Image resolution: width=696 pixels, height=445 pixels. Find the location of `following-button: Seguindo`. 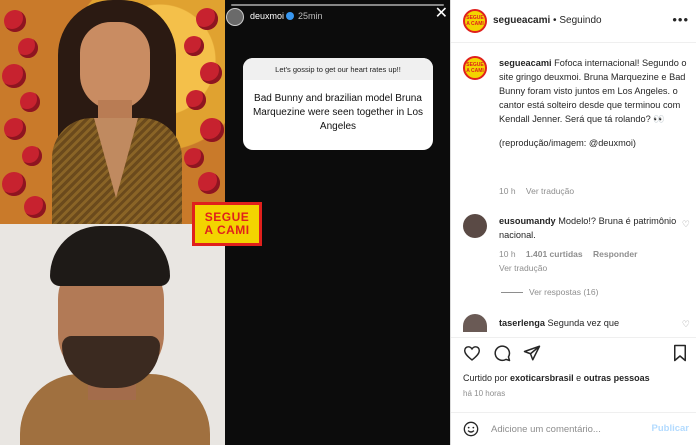

following-button: Seguindo is located at coordinates (580, 20).